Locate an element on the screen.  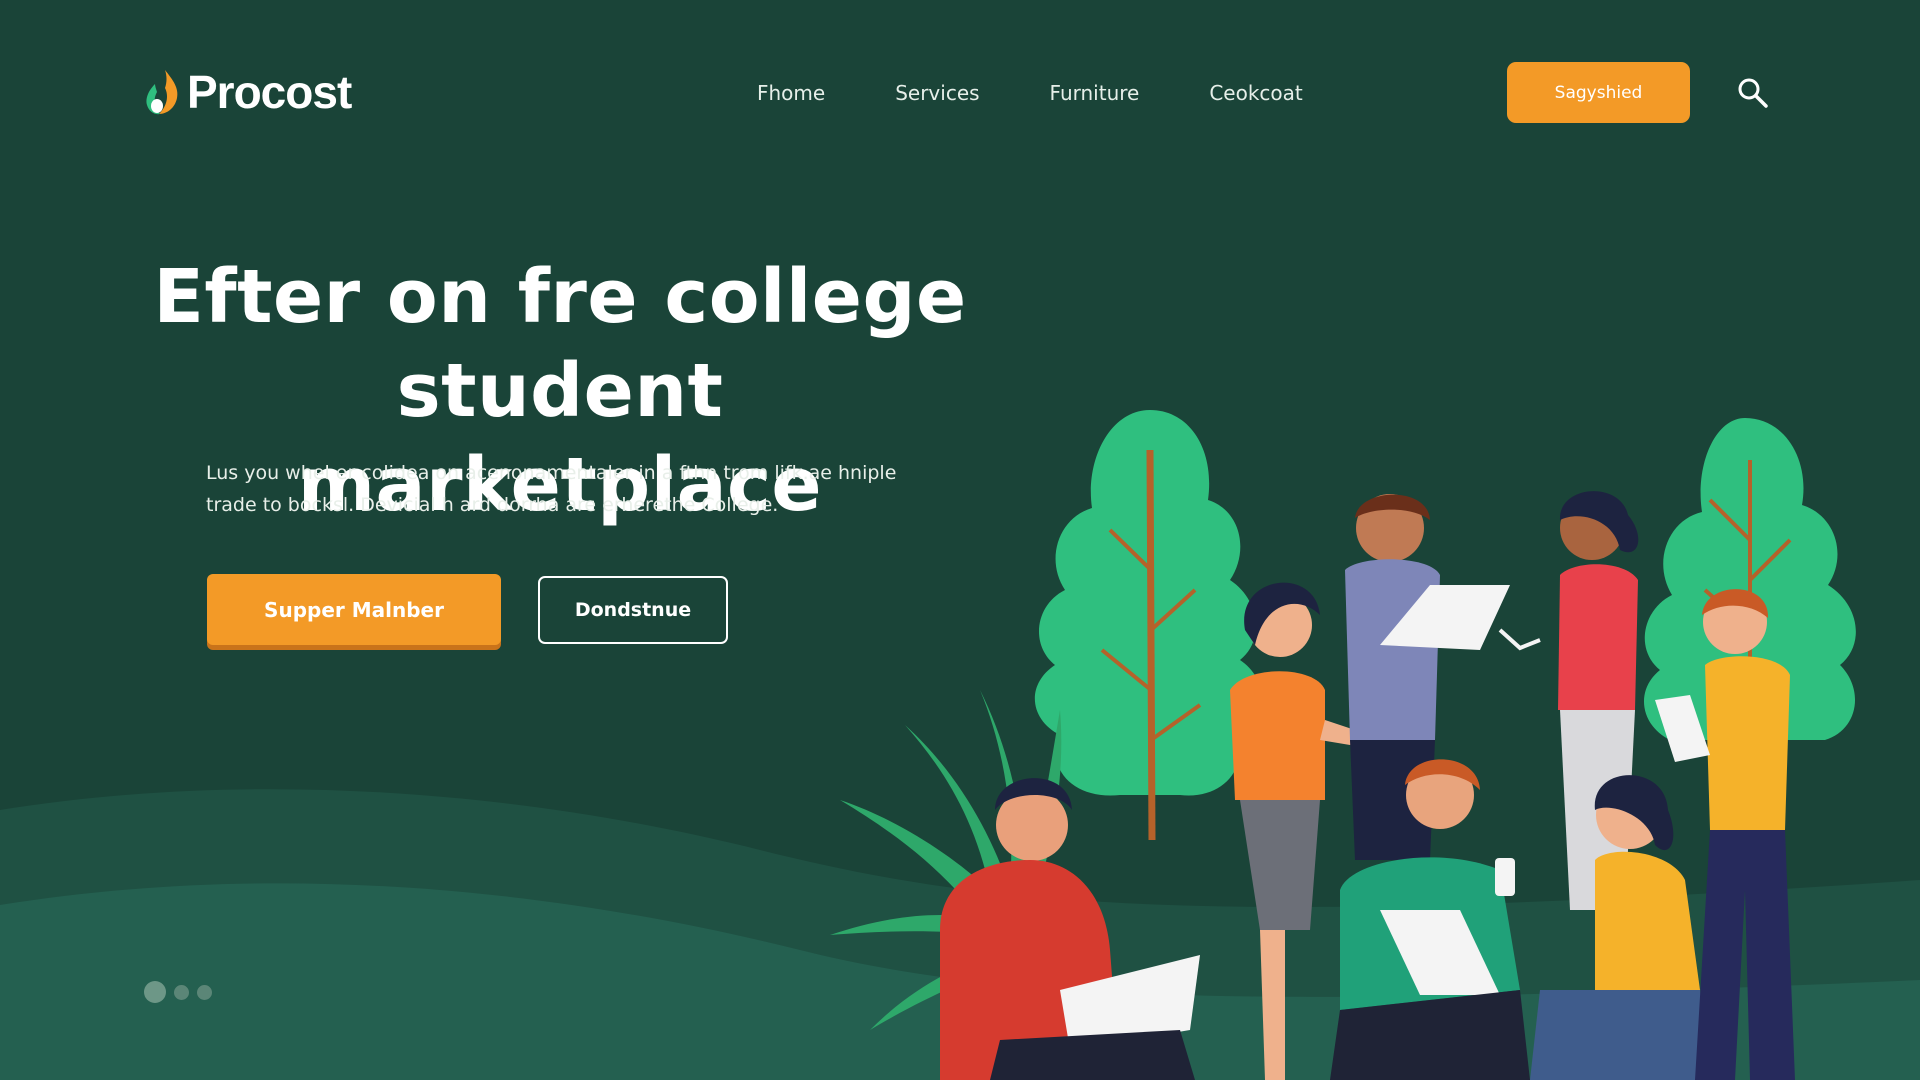
primary-cta-button: Supper Malnber is located at coordinates (354, 609).